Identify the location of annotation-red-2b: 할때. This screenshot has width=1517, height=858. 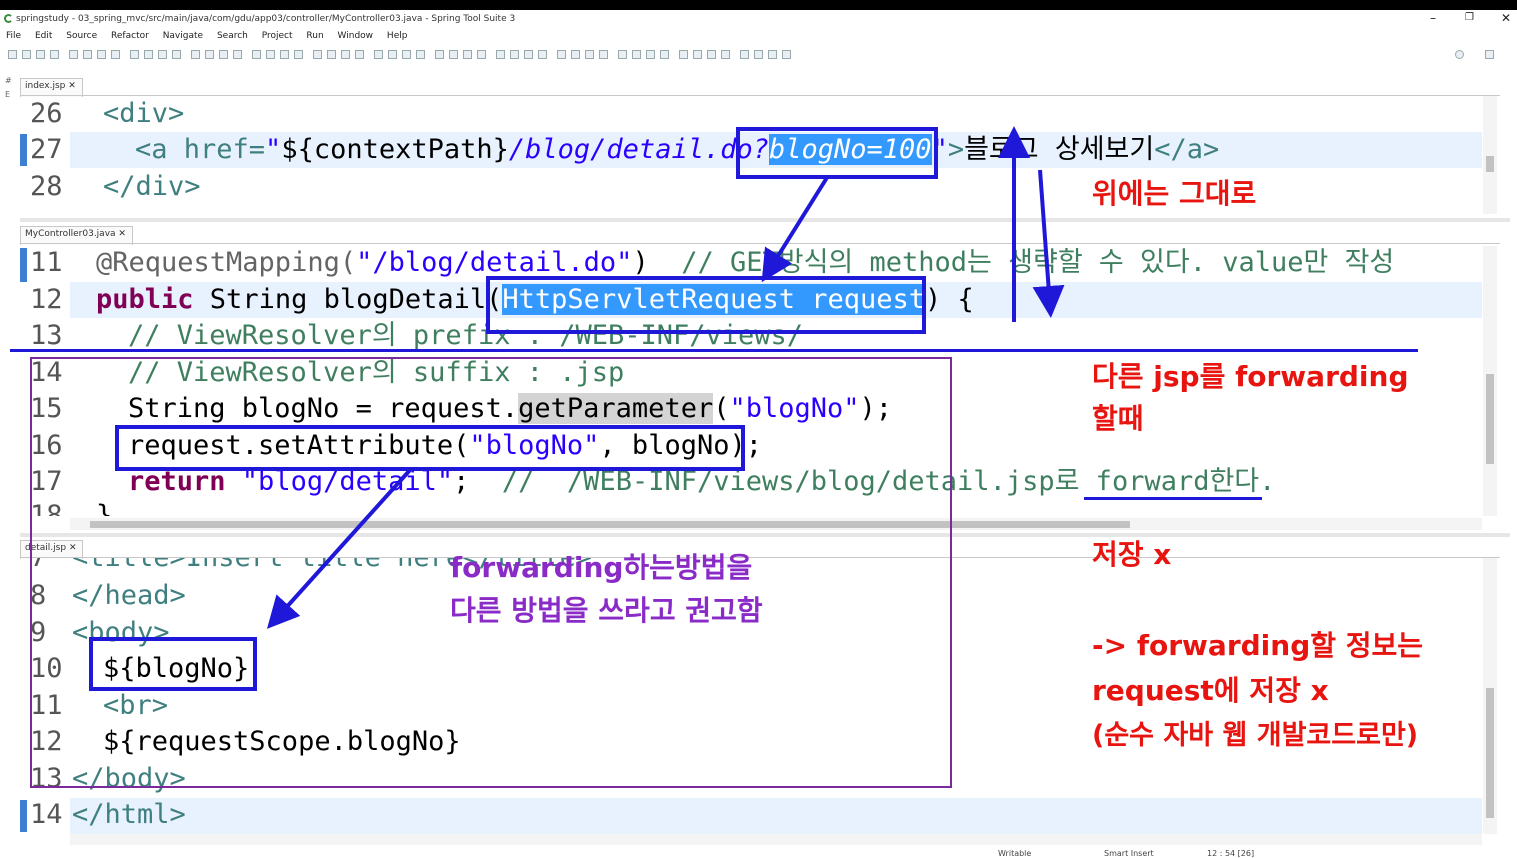
(1118, 418).